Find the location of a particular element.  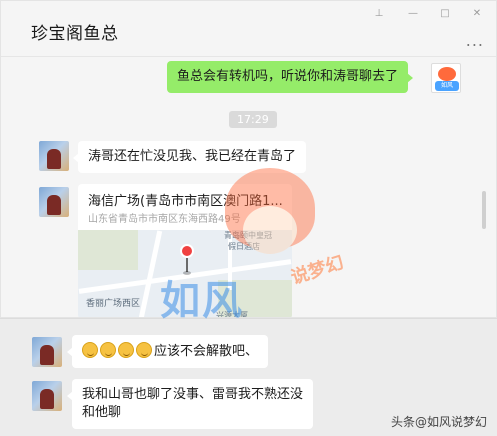

map-road is located at coordinates (150, 273).